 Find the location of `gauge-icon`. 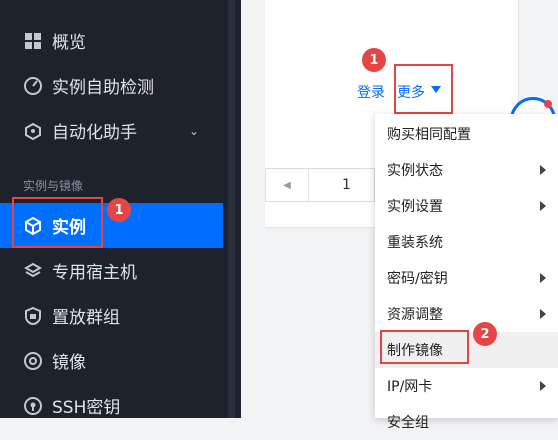

gauge-icon is located at coordinates (33, 86).